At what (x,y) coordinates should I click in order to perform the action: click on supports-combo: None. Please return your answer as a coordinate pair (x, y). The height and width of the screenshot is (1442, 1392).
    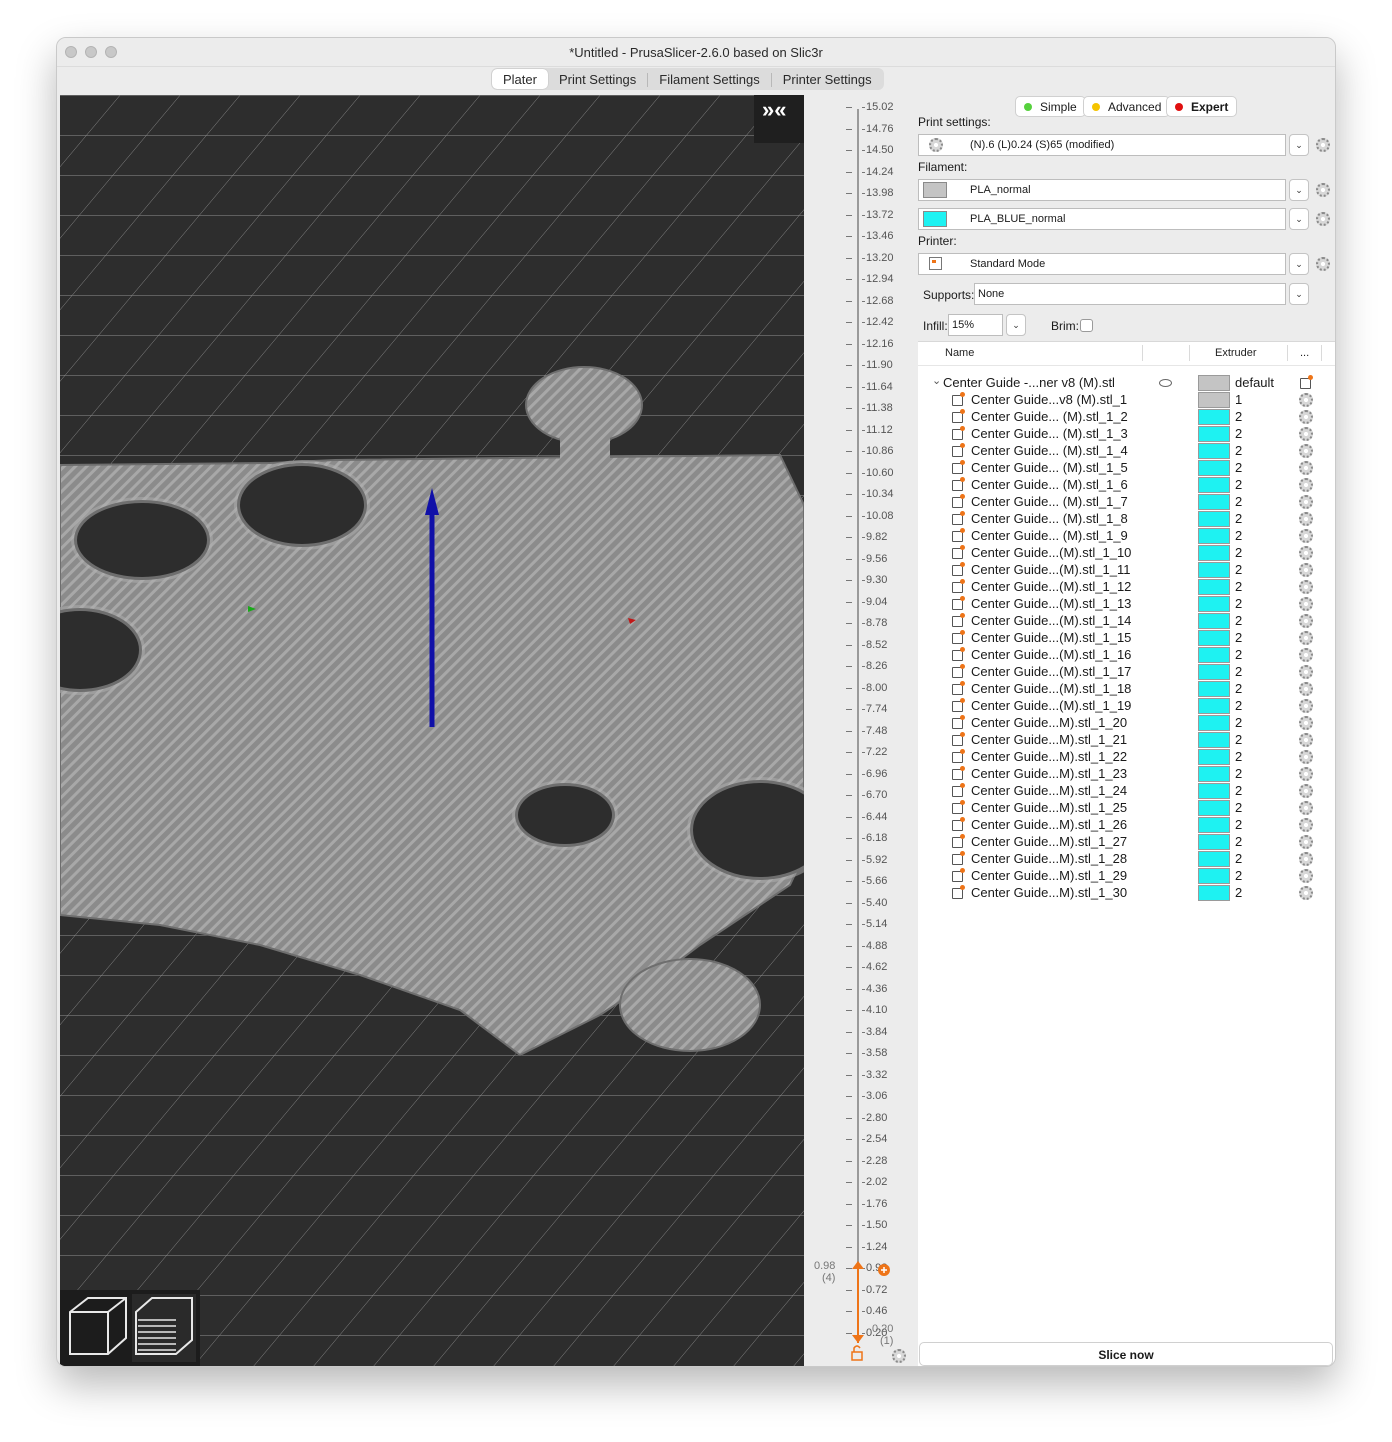
    Looking at the image, I should click on (1130, 294).